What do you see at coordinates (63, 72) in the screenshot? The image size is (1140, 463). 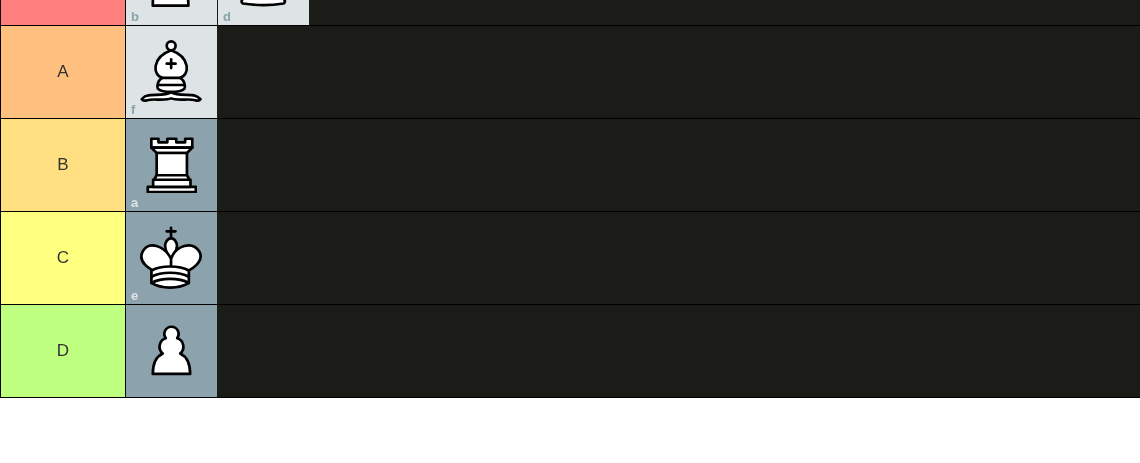 I see `tier-label: A` at bounding box center [63, 72].